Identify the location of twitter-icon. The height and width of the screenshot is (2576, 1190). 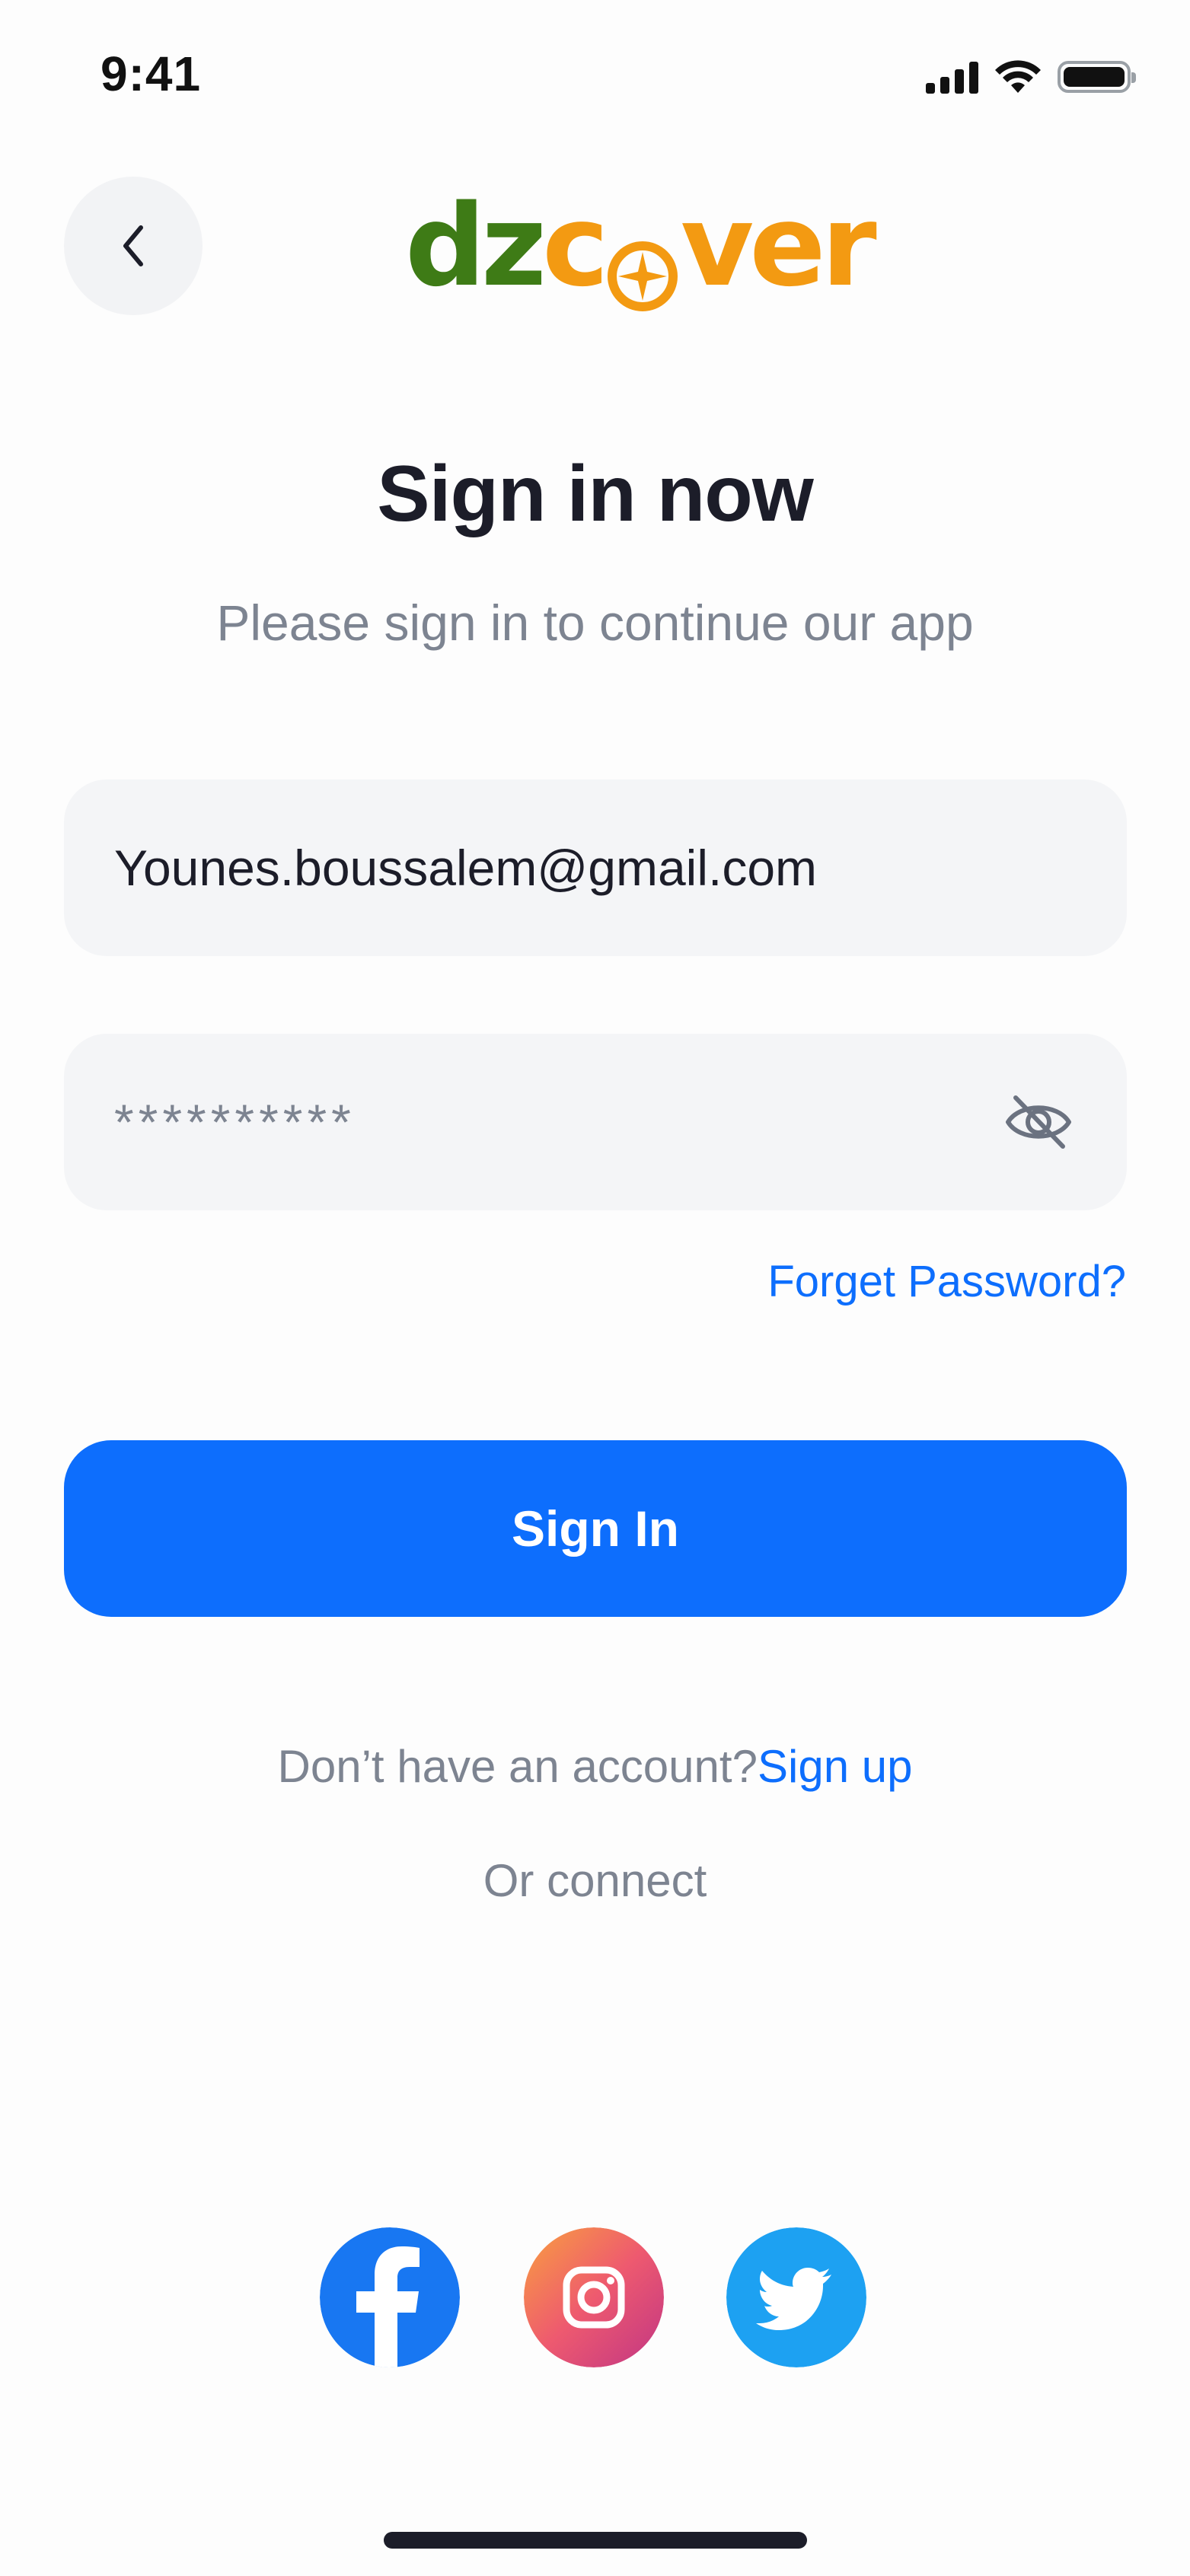
(796, 2297).